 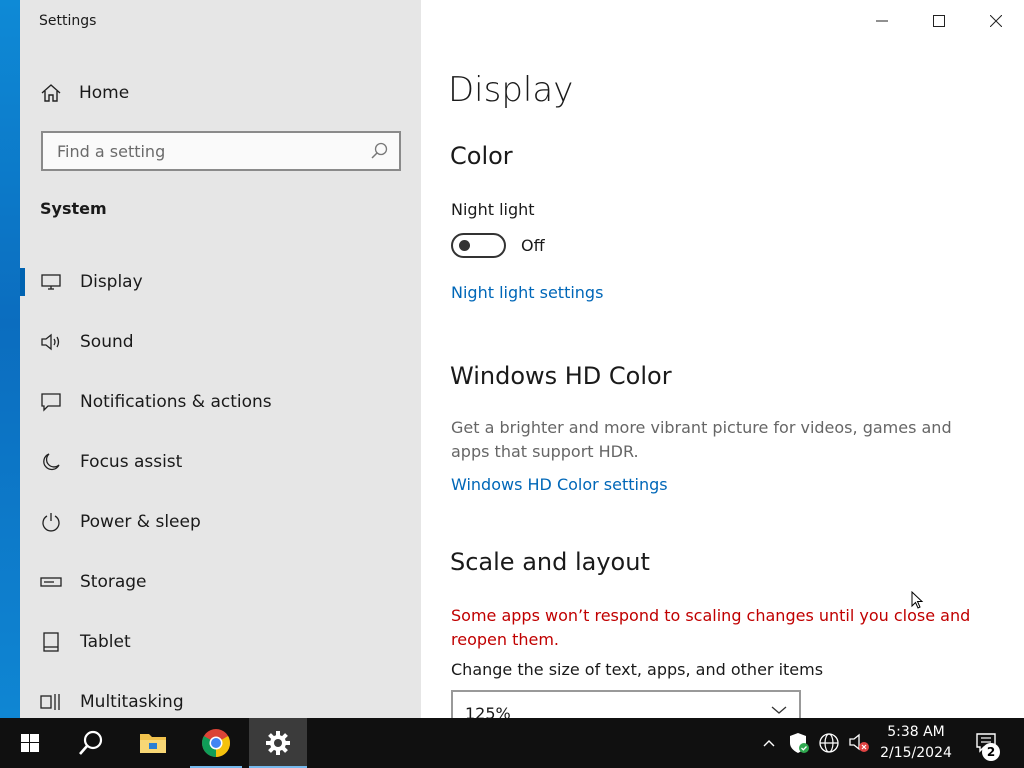 I want to click on security-tray-button, so click(x=799, y=743).